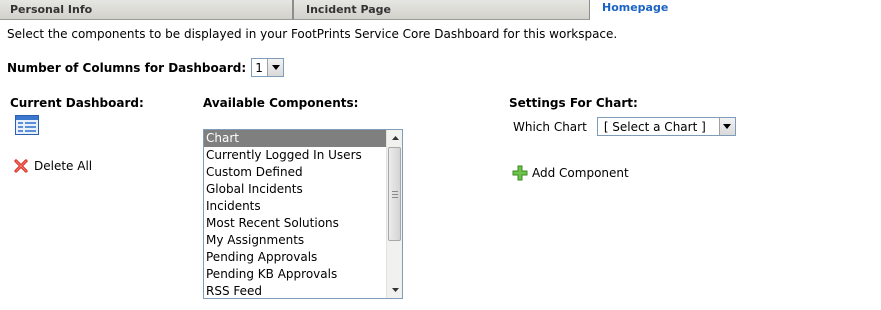 The image size is (881, 310). Describe the element at coordinates (295, 206) in the screenshot. I see `list-item: Incidents` at that location.